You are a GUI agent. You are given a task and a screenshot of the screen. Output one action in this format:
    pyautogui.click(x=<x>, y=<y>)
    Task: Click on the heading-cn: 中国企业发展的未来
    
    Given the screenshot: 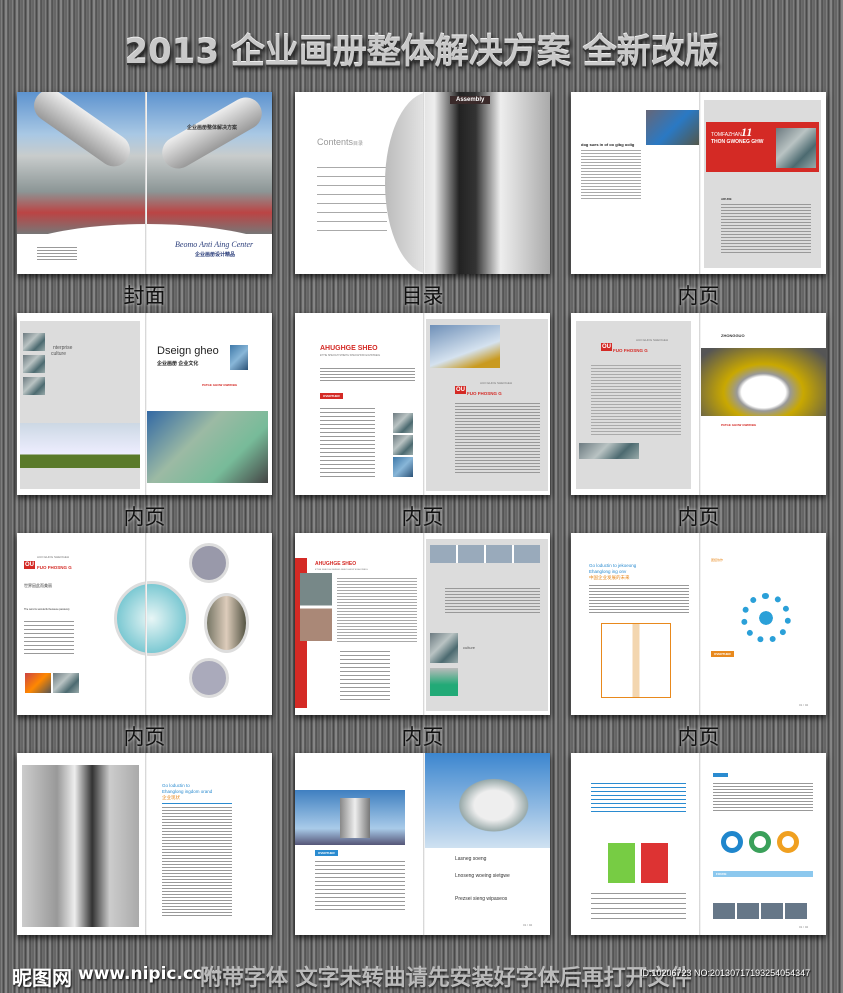 What is the action you would take?
    pyautogui.click(x=609, y=577)
    